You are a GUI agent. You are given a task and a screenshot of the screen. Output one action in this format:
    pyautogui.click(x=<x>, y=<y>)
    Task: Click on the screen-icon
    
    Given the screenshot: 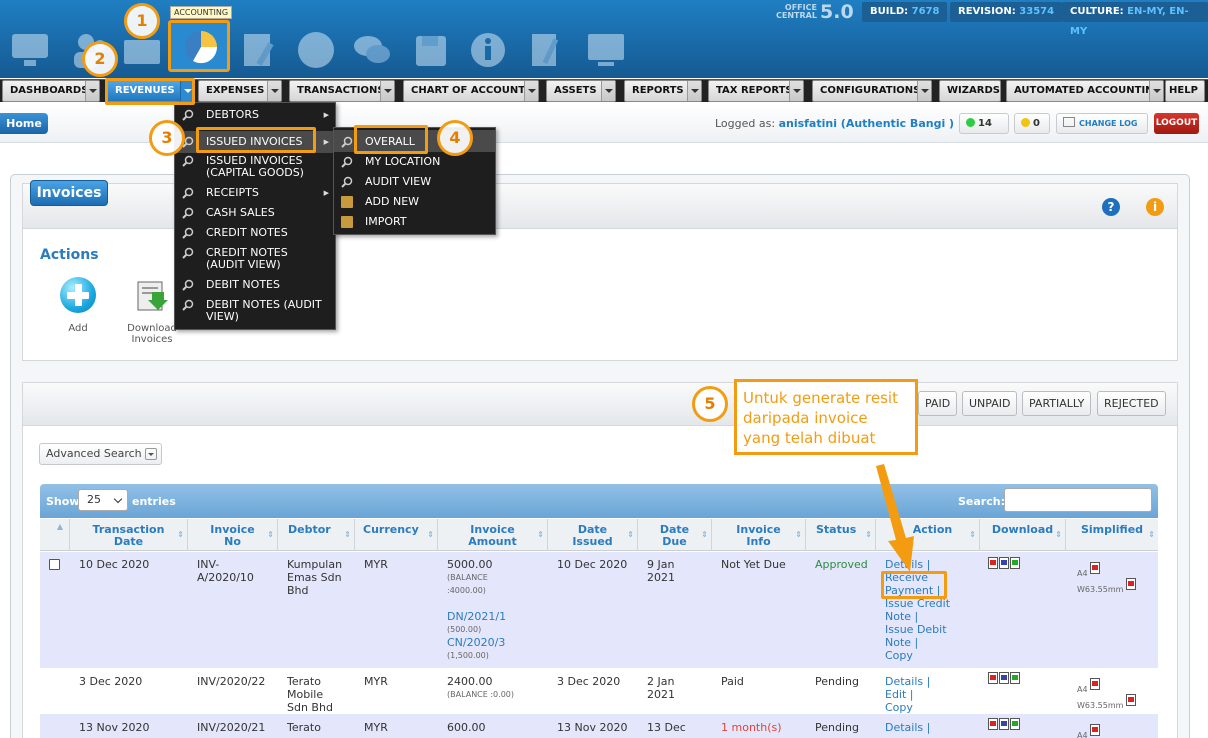 What is the action you would take?
    pyautogui.click(x=606, y=50)
    